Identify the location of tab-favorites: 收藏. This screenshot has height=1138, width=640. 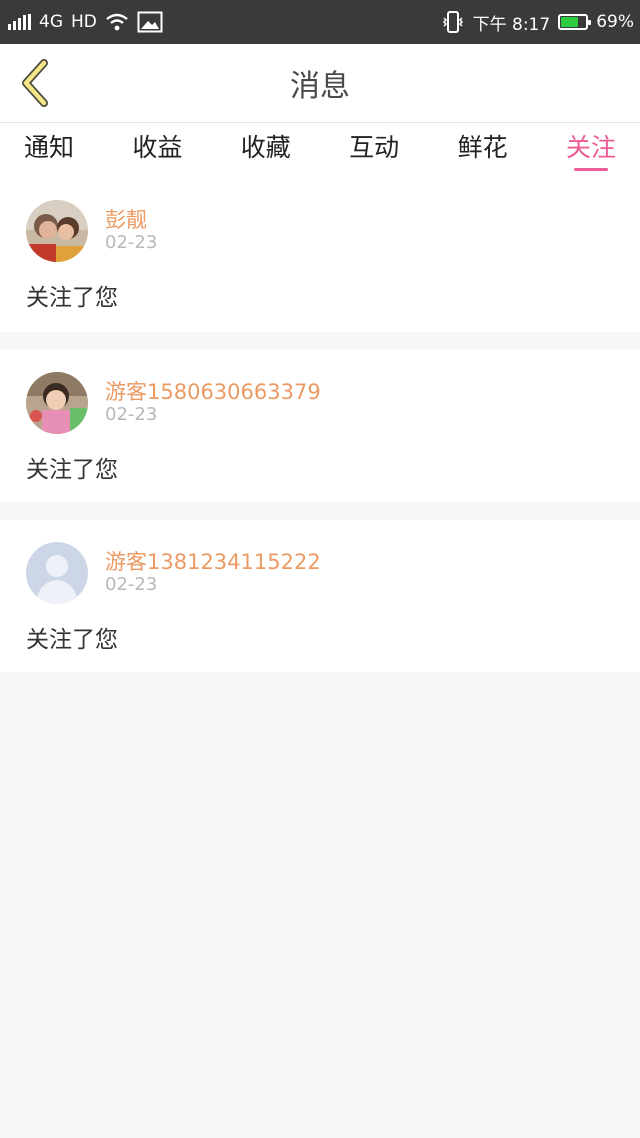
(266, 143).